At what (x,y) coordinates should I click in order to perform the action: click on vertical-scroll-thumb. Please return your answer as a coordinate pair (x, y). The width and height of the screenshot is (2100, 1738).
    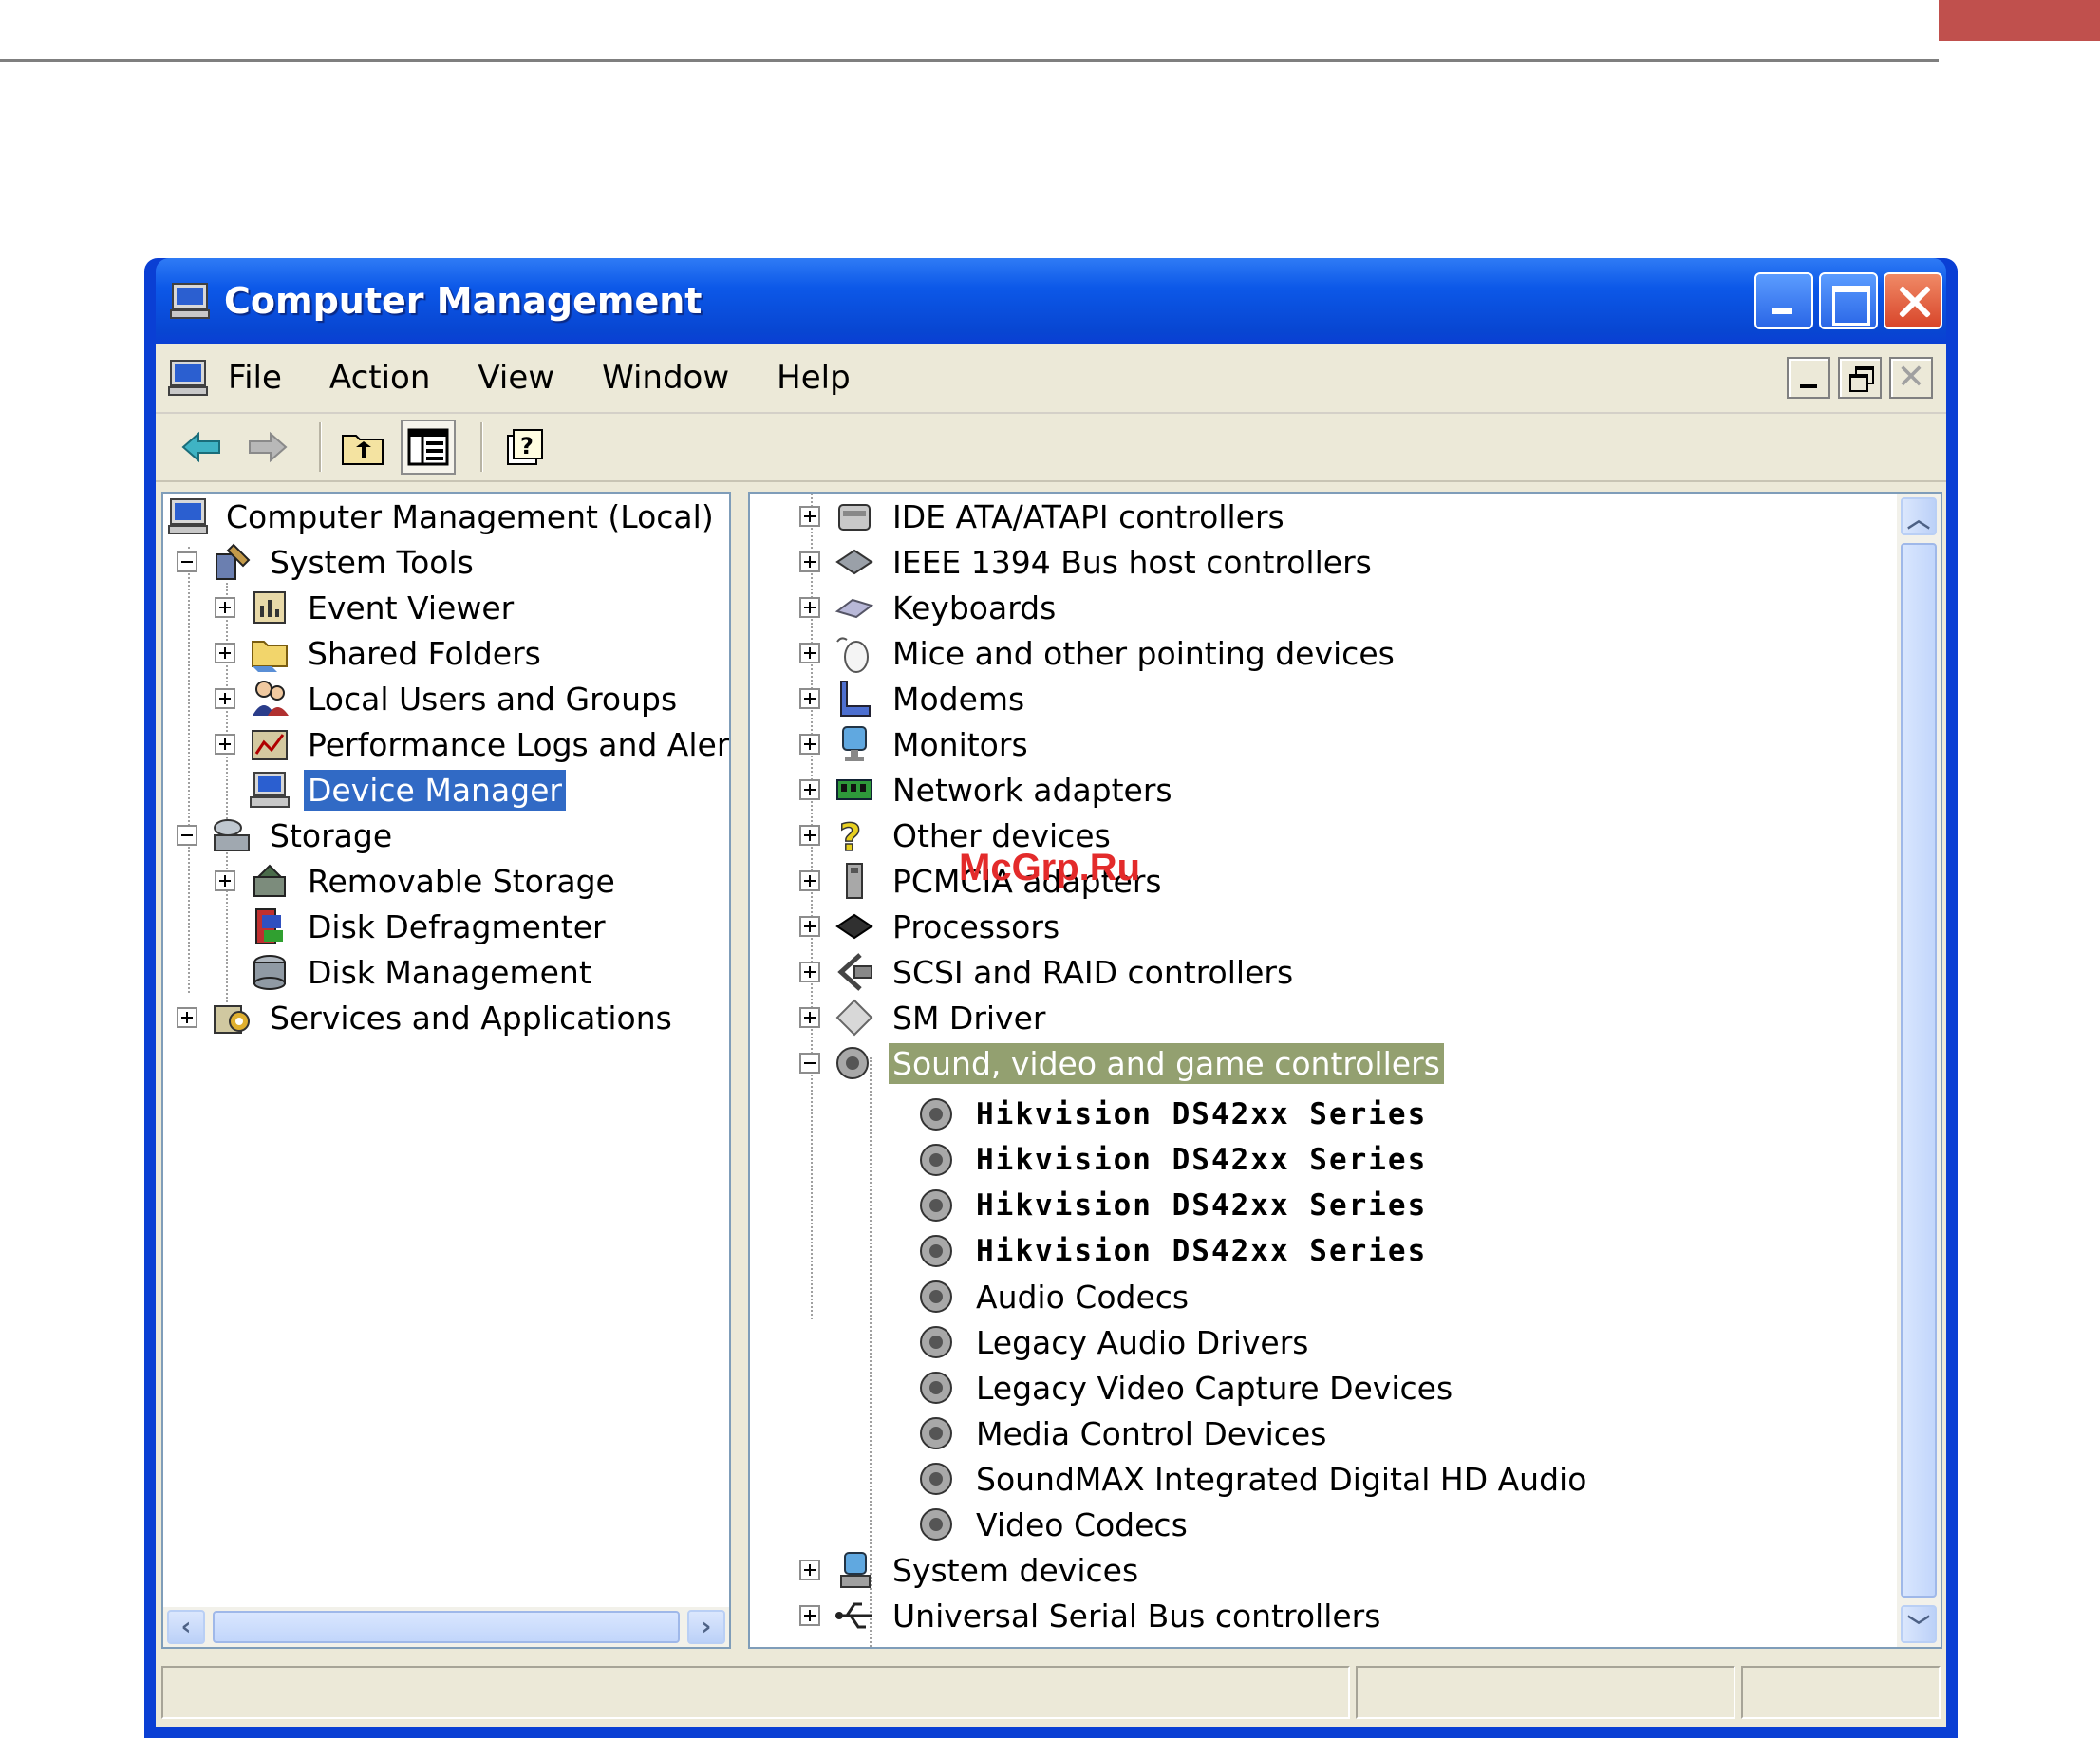
    Looking at the image, I should click on (1919, 1070).